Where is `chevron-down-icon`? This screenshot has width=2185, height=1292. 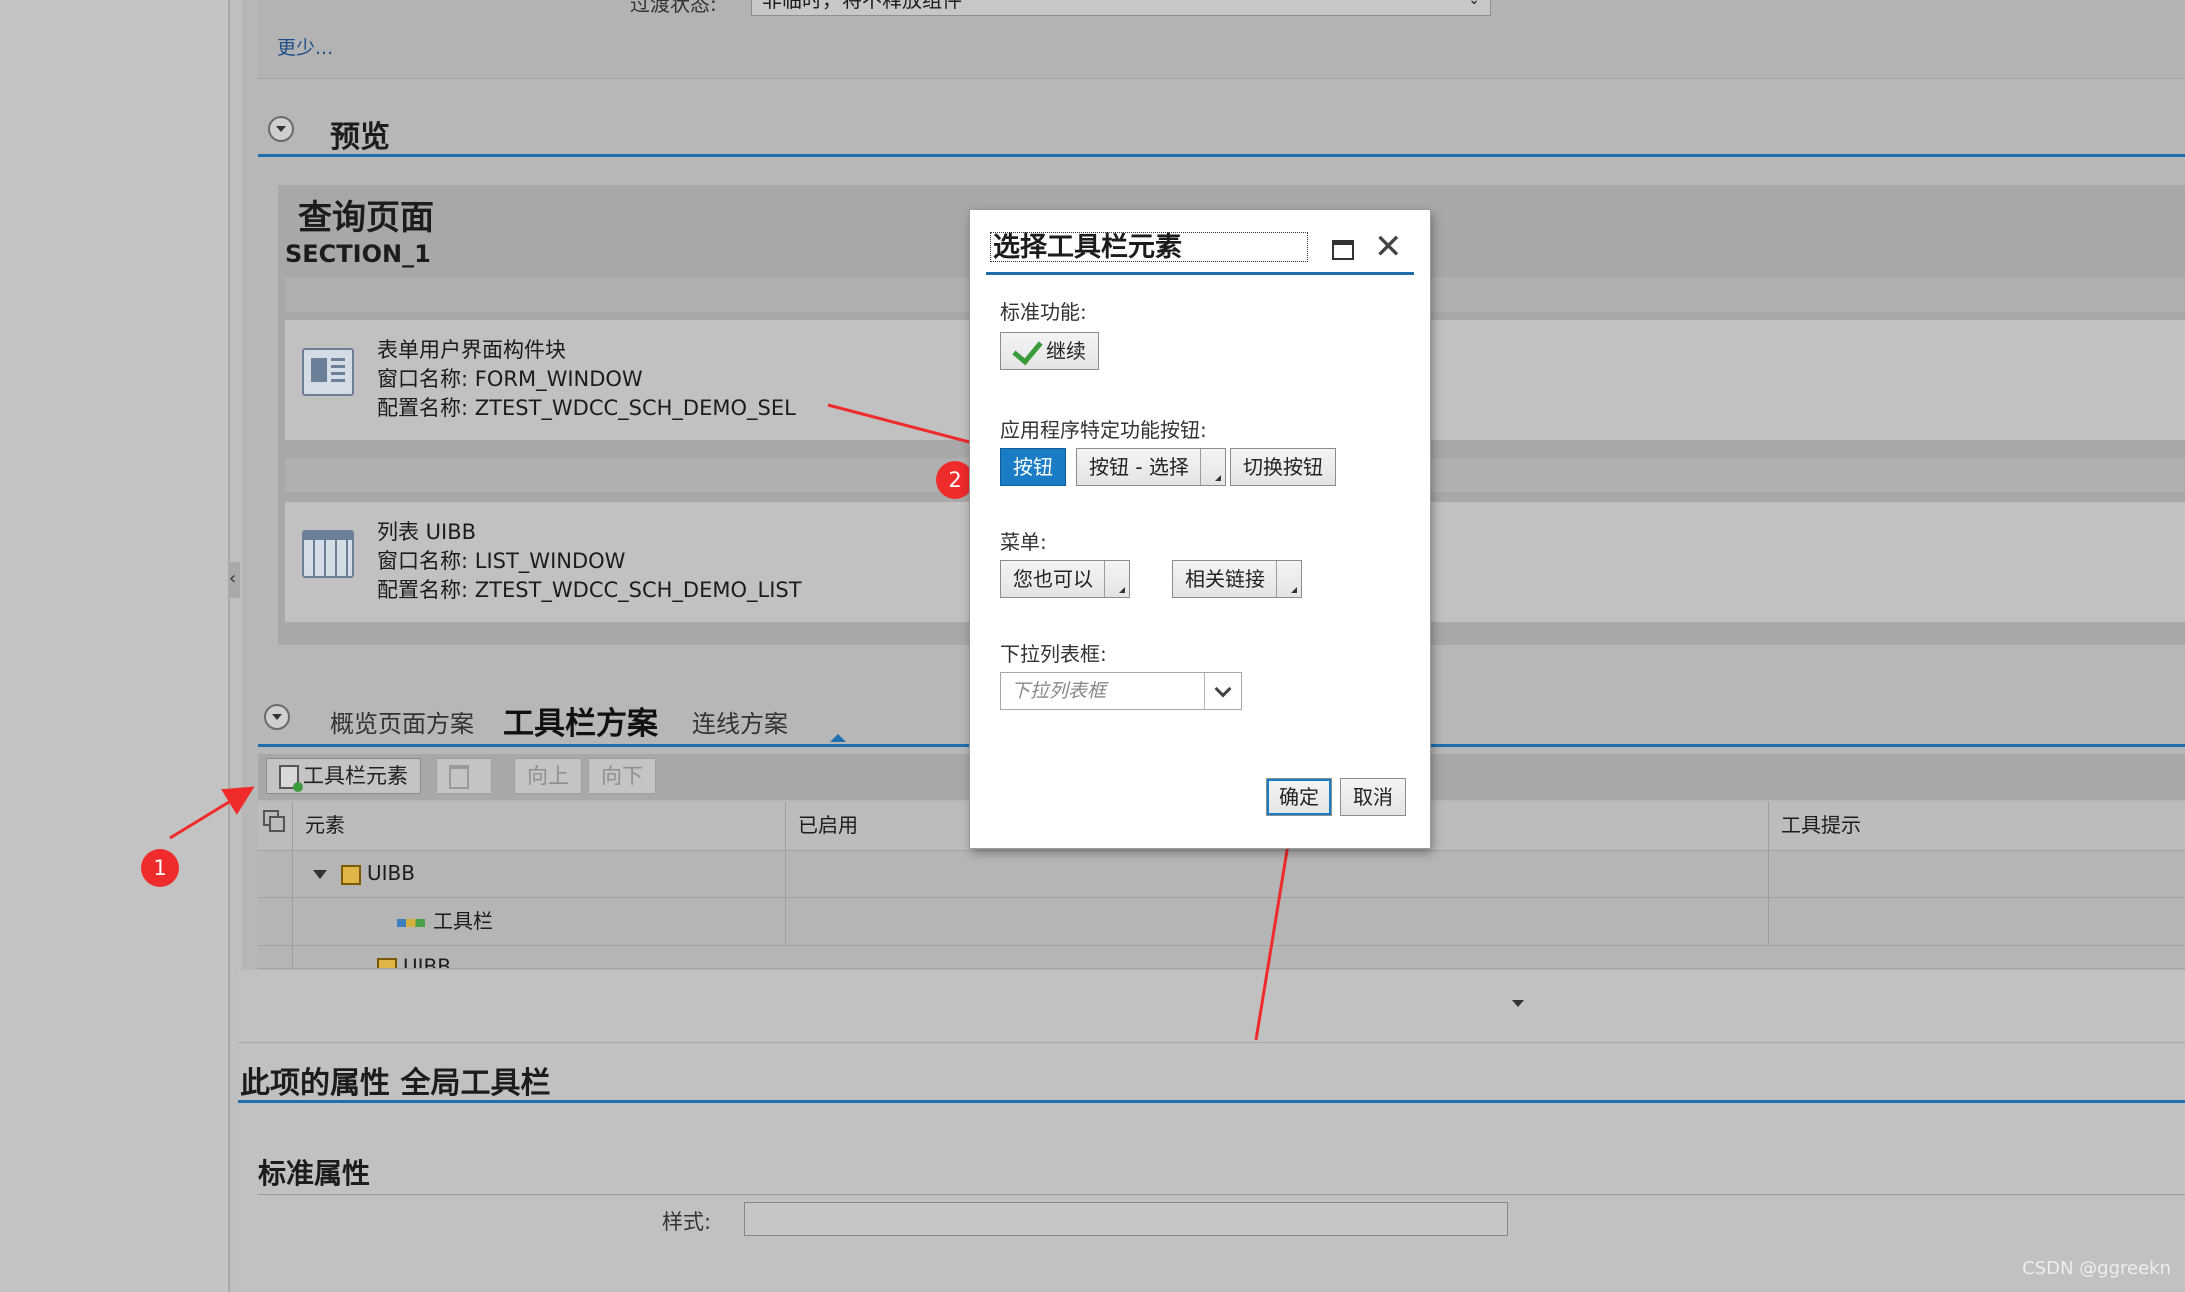 chevron-down-icon is located at coordinates (1222, 691).